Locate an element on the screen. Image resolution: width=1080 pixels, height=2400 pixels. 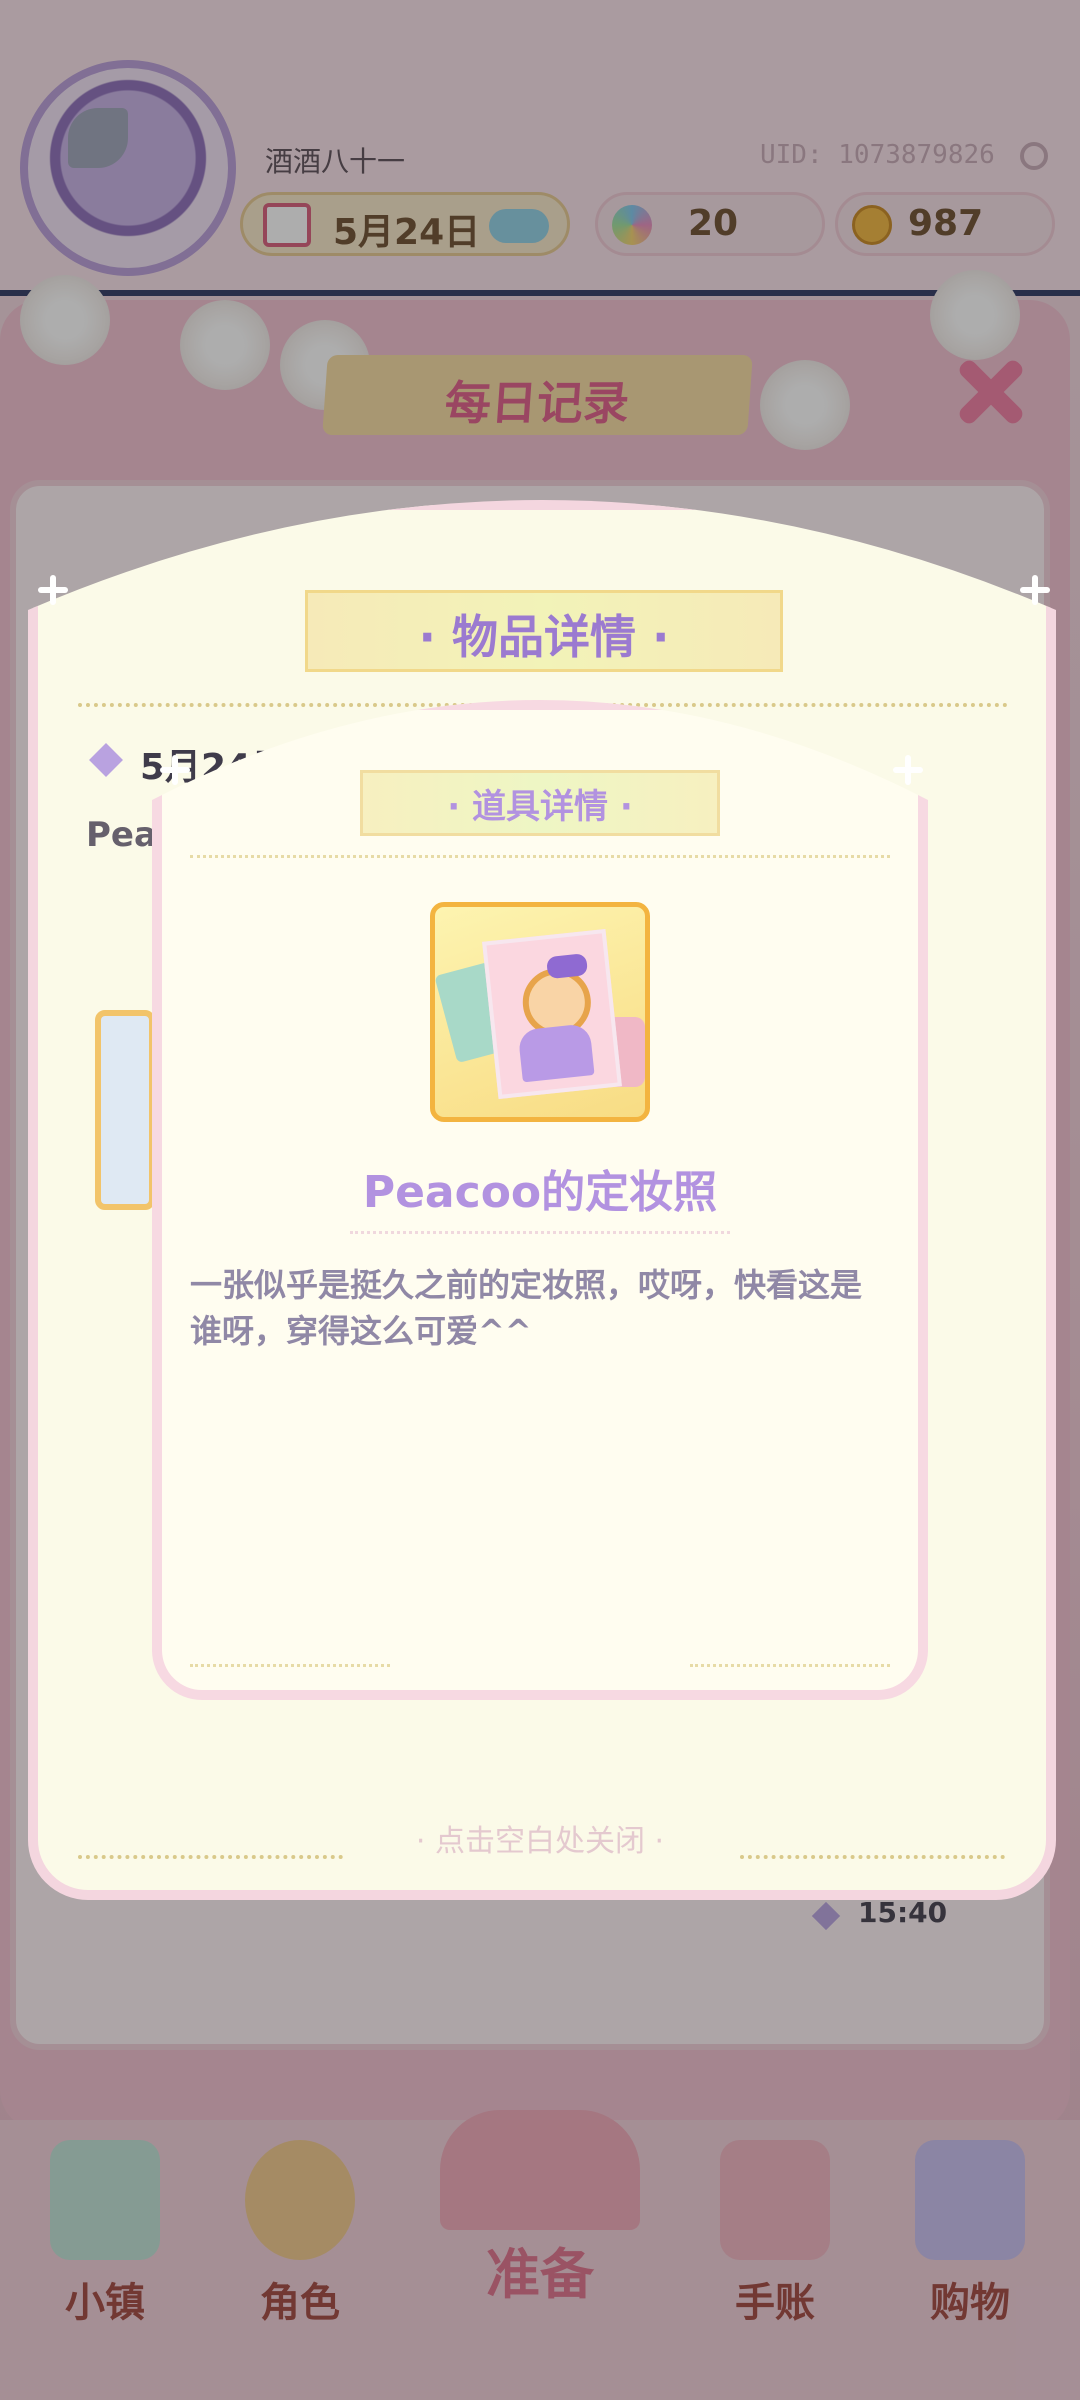
prop-detail-title-banner: · 道具详情 · is located at coordinates (540, 803).